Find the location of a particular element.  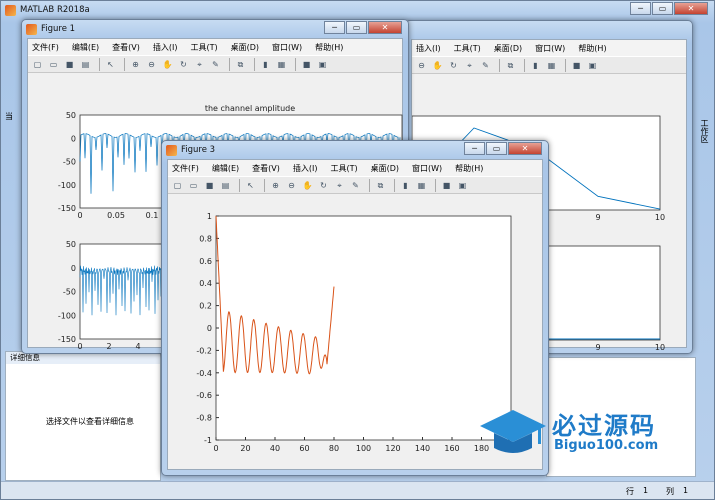

y-tick-label: 50 is located at coordinates (71, 244).